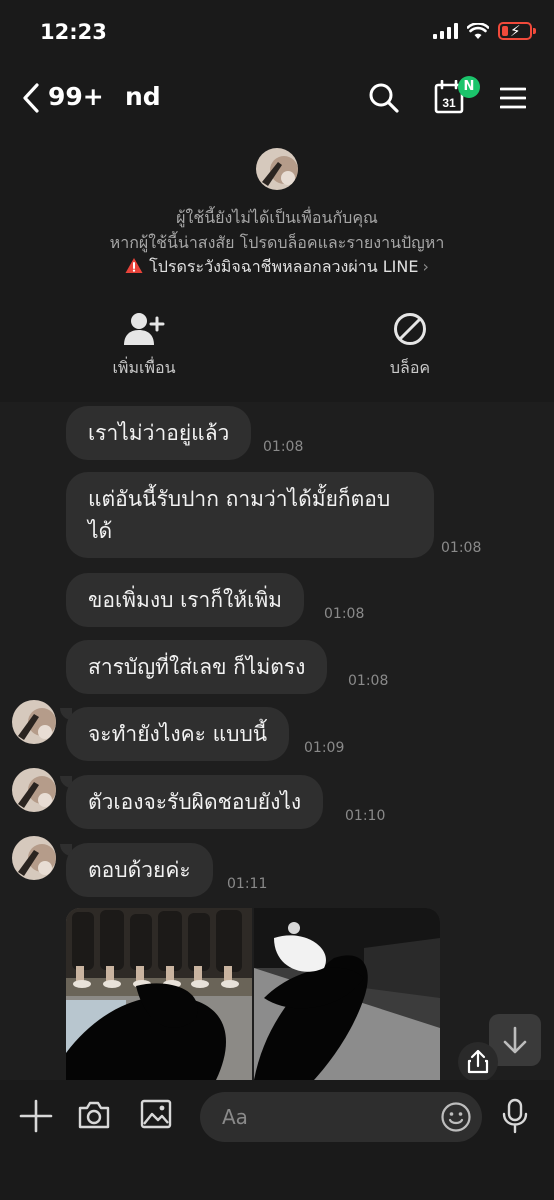 The image size is (554, 1200). I want to click on new-badge: N, so click(469, 87).